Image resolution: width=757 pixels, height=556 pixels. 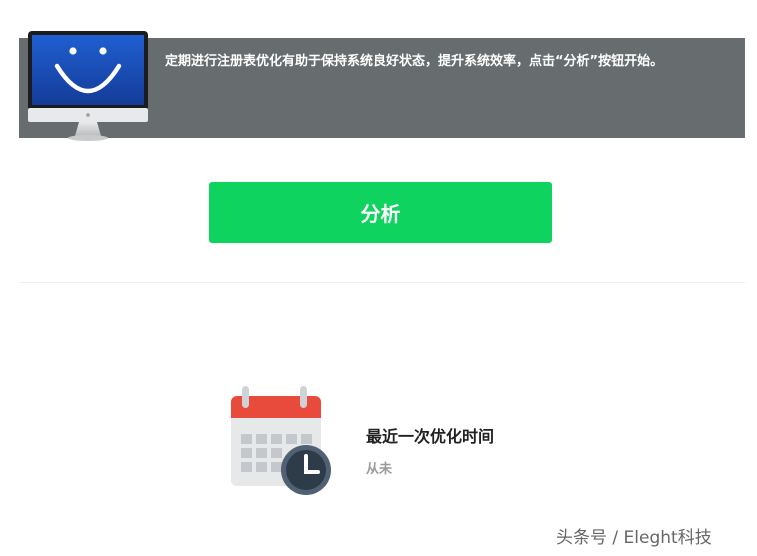 I want to click on banner-message: 定期进行注册表优化有助于保持系统良好状态，提升系统效率，点击“分析”按钮开始。, so click(x=414, y=61).